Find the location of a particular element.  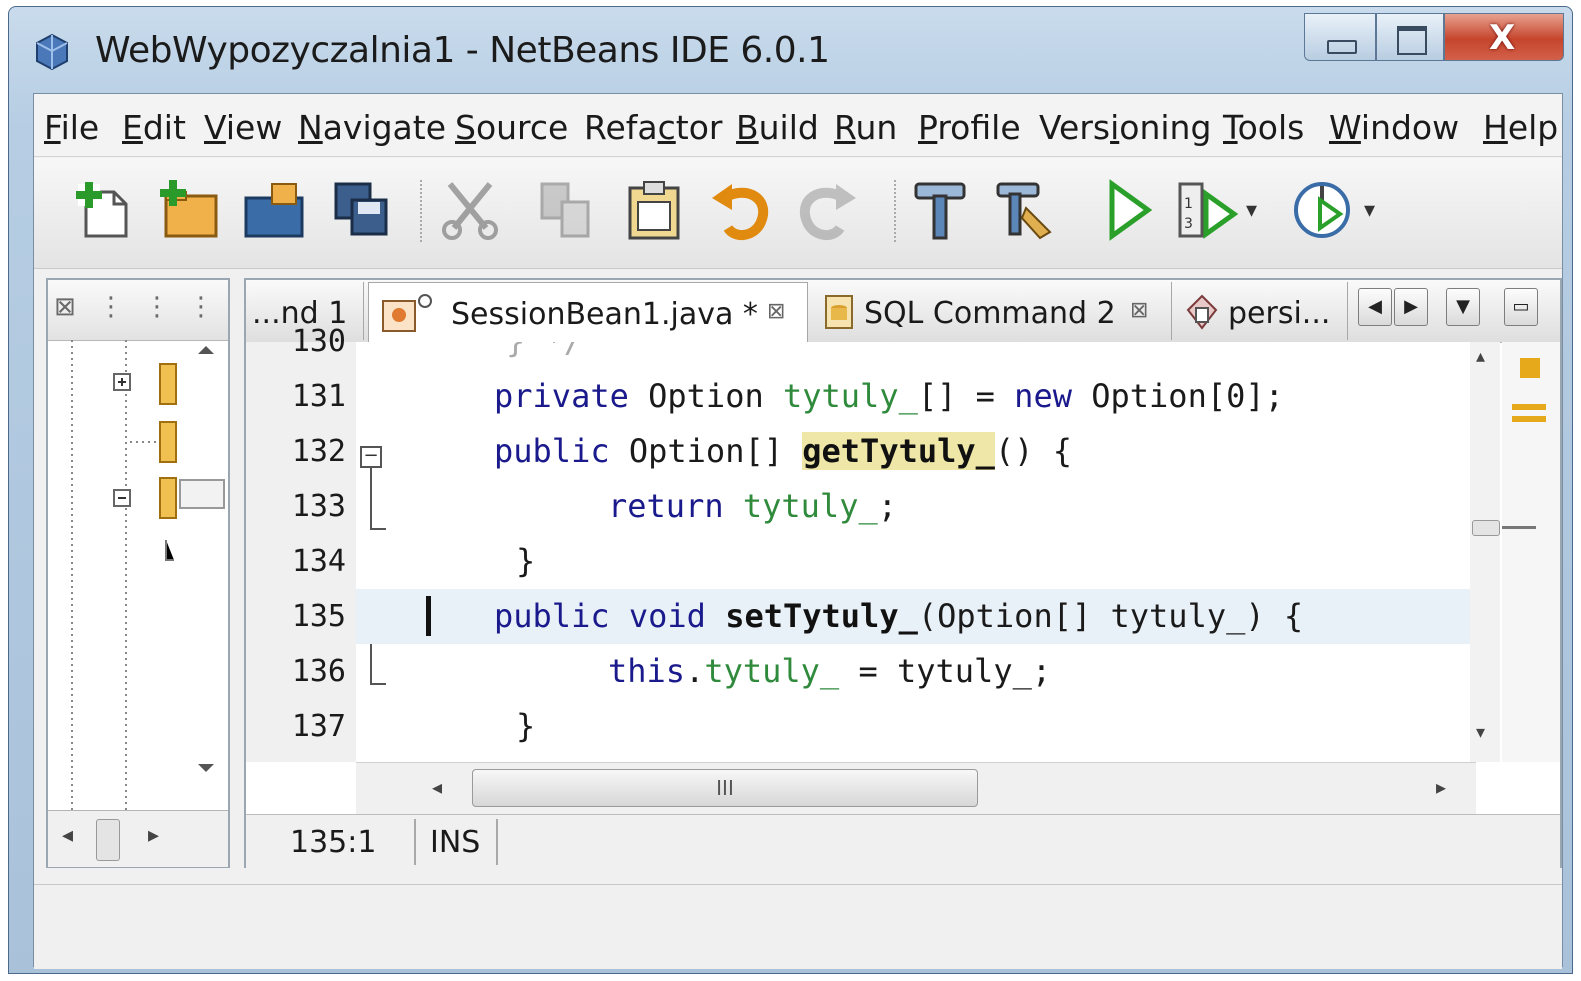

line-number-gutter: 130 131 132 133 134 135 136 137 is located at coordinates (301, 543).